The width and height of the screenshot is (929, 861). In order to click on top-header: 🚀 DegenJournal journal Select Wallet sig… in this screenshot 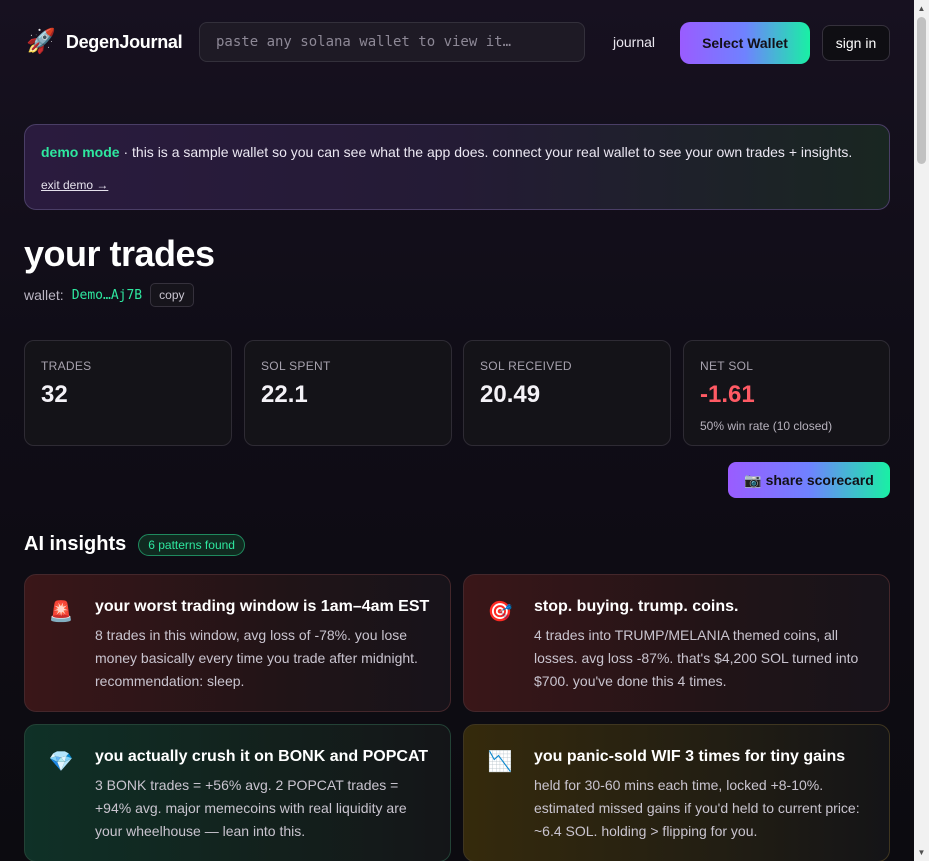, I will do `click(457, 43)`.